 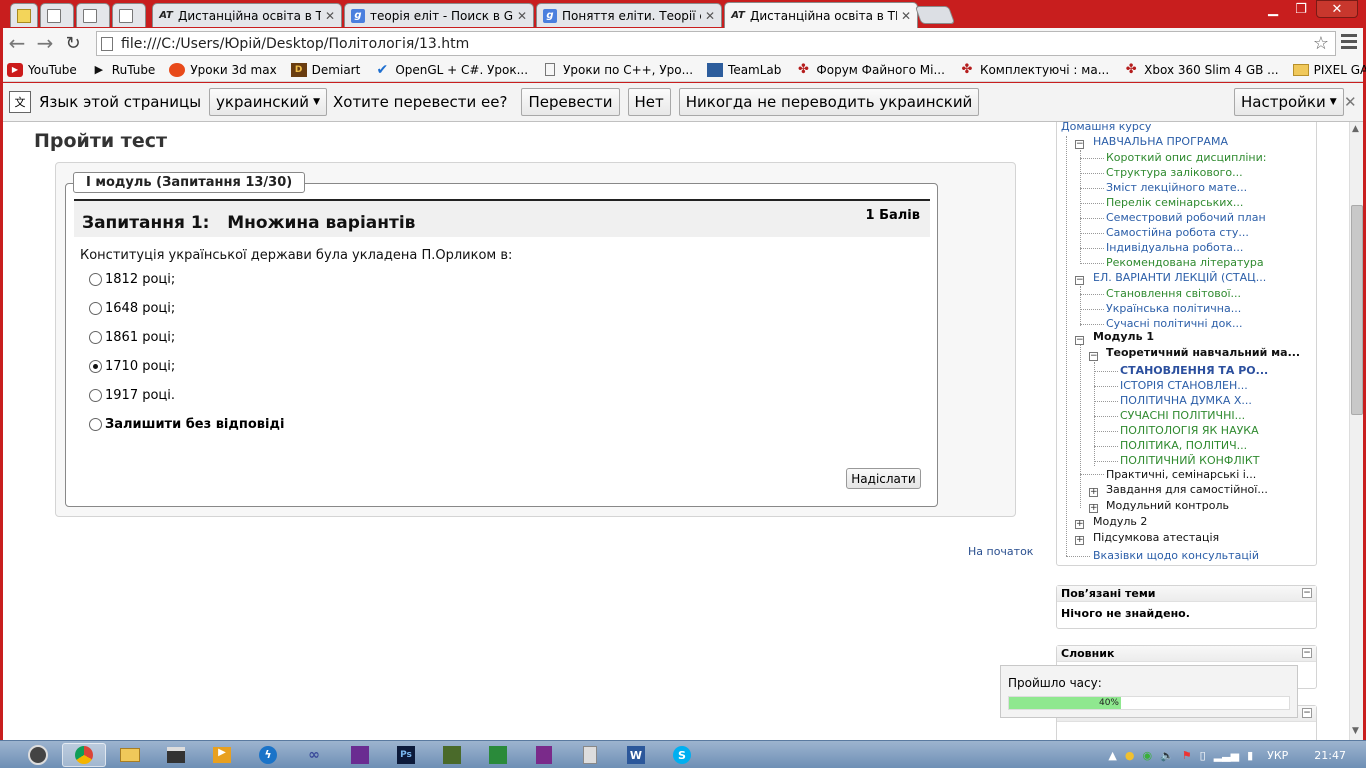 What do you see at coordinates (1226, 755) in the screenshot?
I see `network-signal-icon: ▂▃▅` at bounding box center [1226, 755].